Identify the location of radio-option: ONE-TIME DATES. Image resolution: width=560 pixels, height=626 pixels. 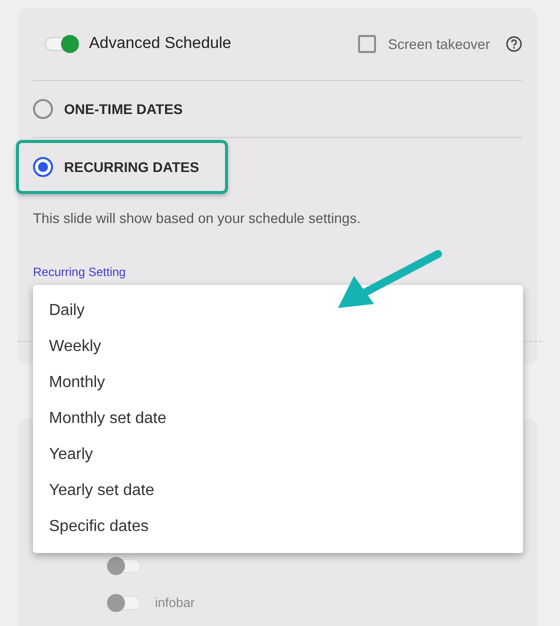
(108, 109).